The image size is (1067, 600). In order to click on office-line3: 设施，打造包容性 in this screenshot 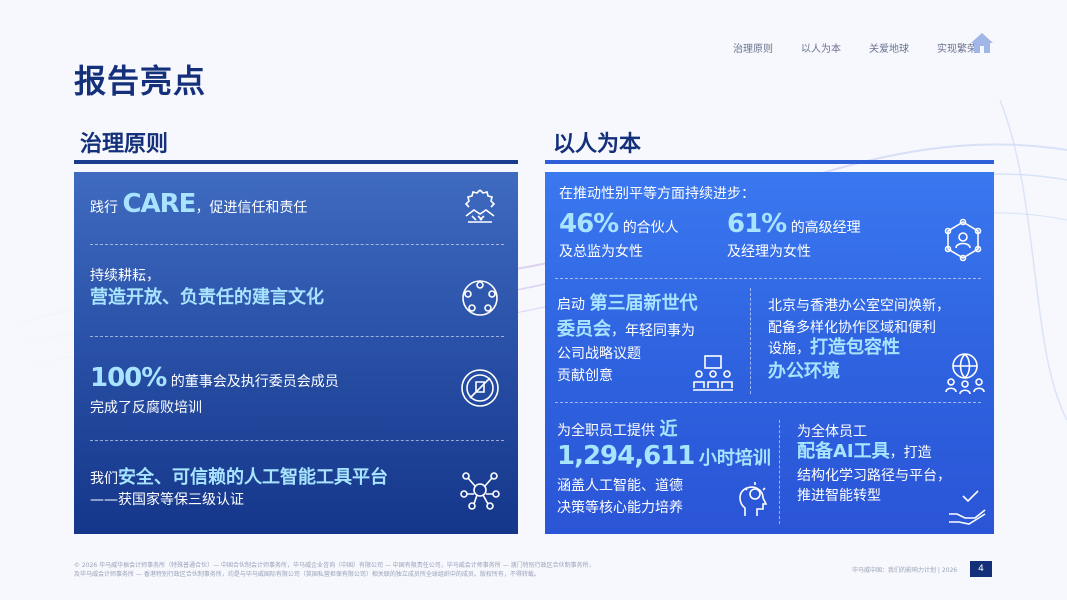, I will do `click(834, 348)`.